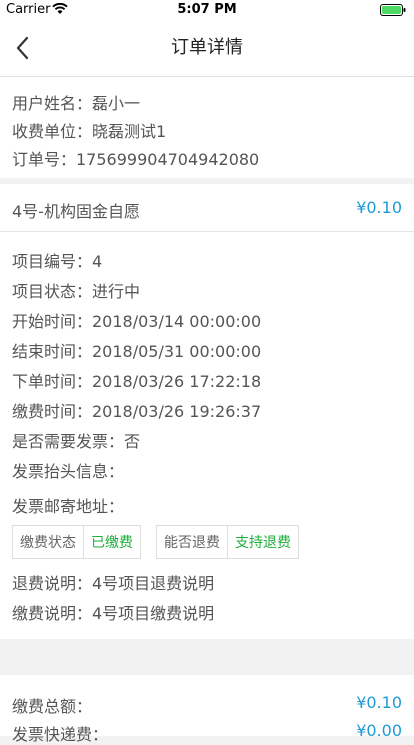  I want to click on status-bar: Carrier 5:07 PM, so click(207, 10).